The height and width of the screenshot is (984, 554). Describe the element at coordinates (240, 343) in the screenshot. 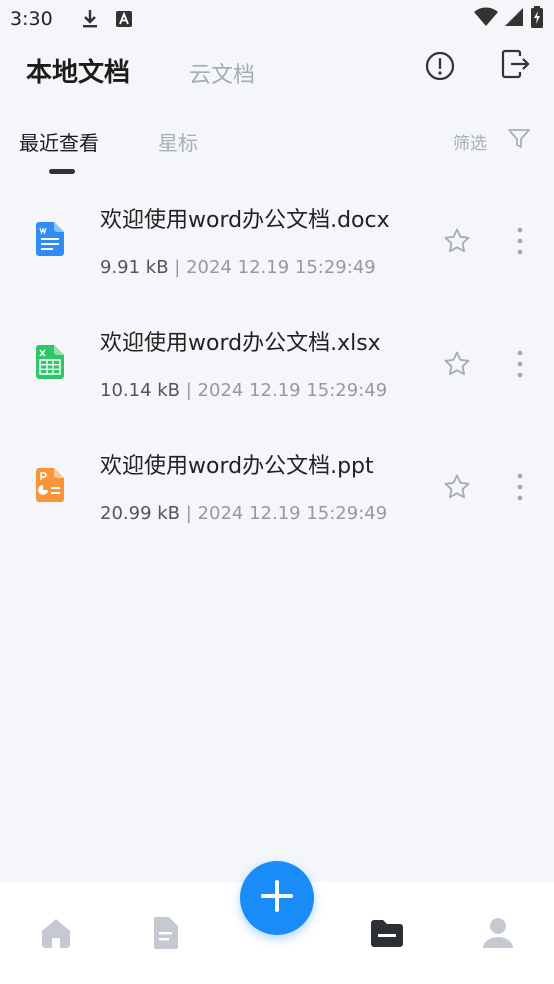

I see `file-name: 欢迎使用word办公文档.xlsx` at that location.